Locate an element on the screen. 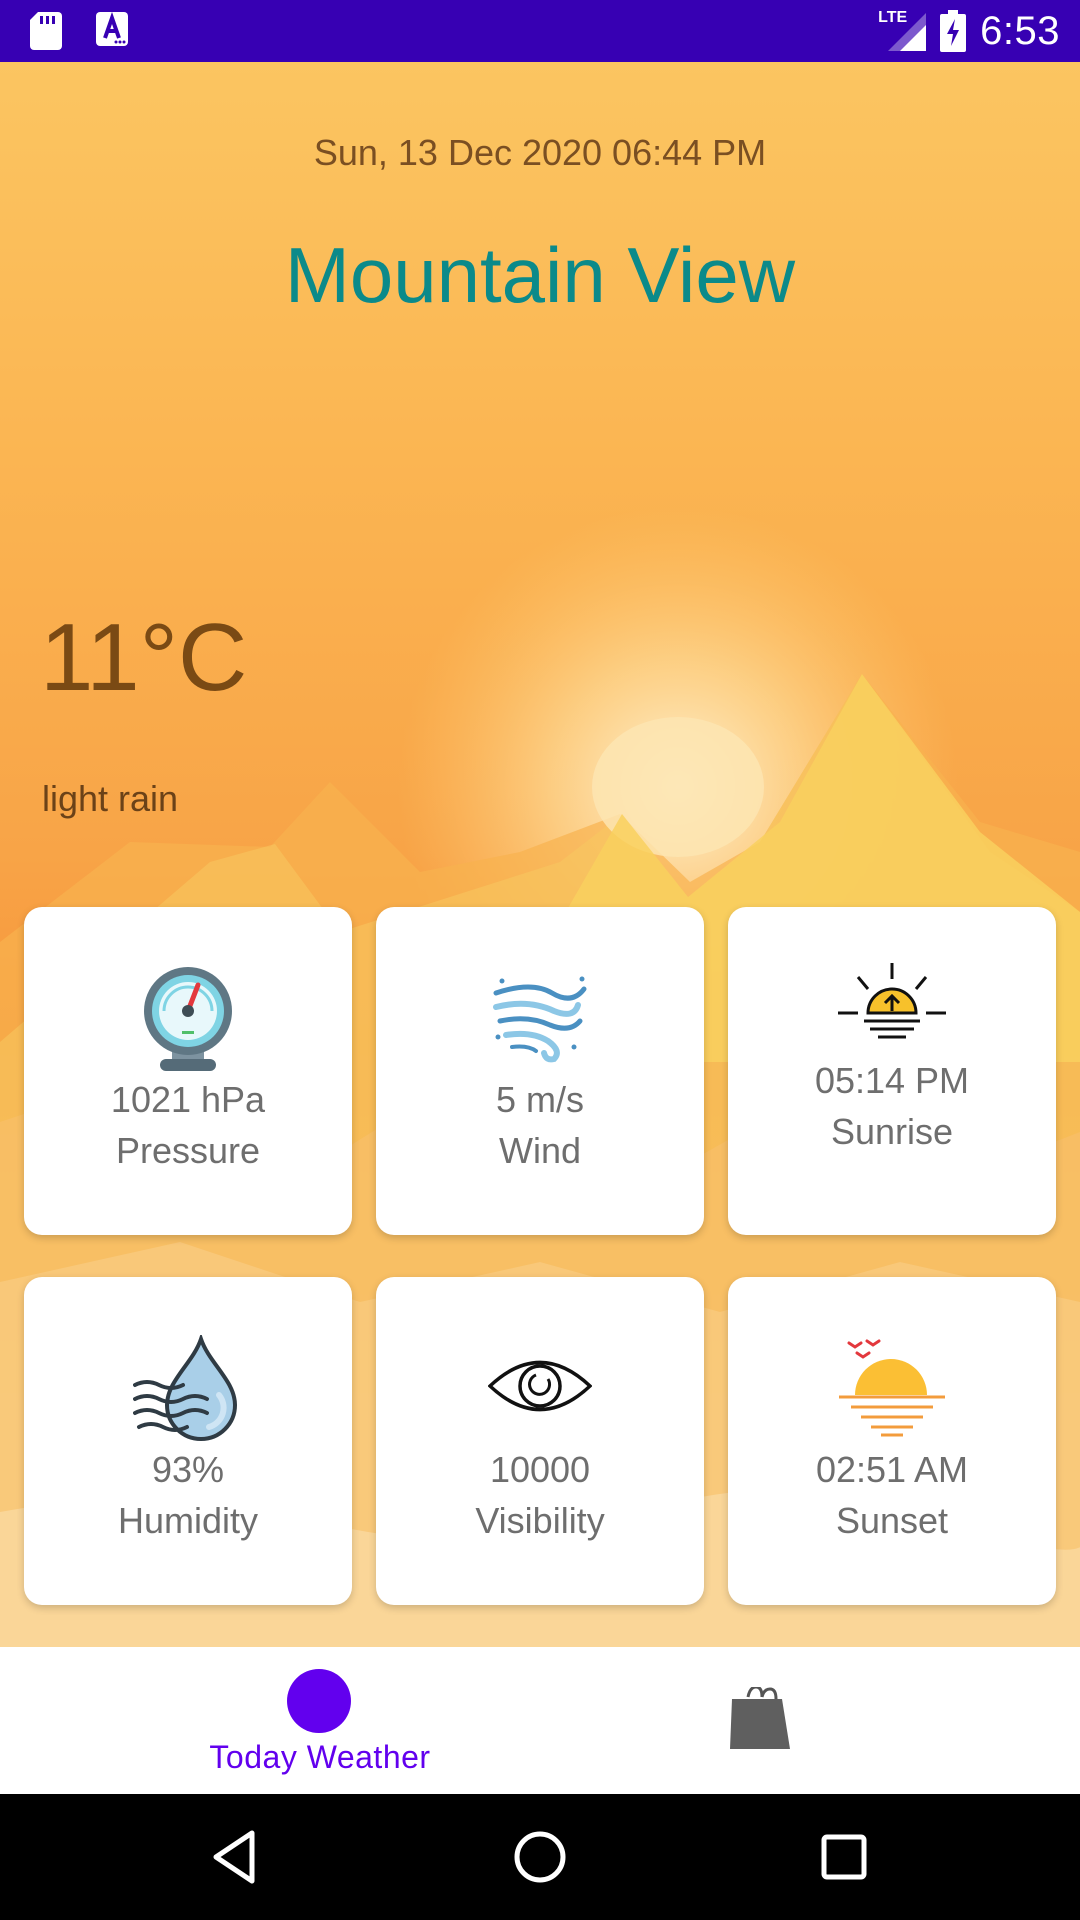 The image size is (1080, 1920). nav-item-today-weather: Today Weather is located at coordinates (270, 1720).